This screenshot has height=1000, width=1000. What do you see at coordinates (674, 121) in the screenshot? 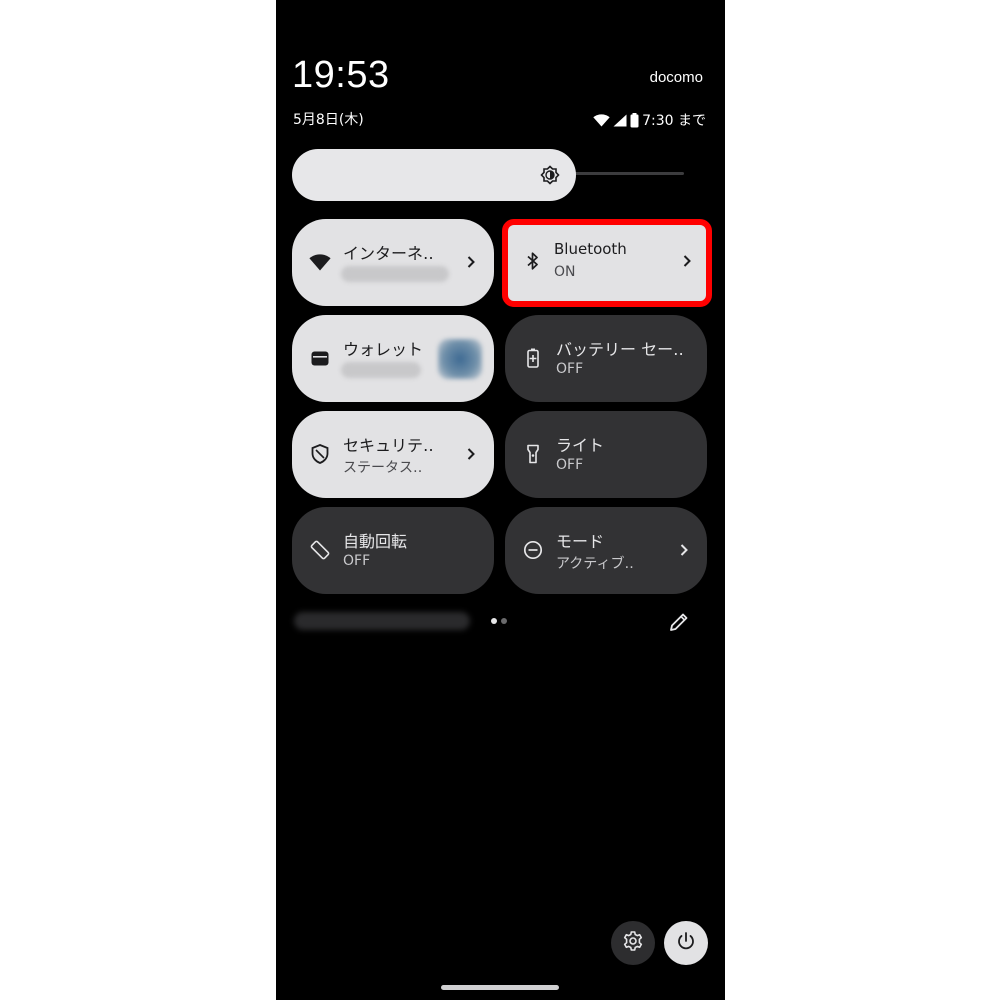
I see `alarm-text: 7:30 まで` at bounding box center [674, 121].